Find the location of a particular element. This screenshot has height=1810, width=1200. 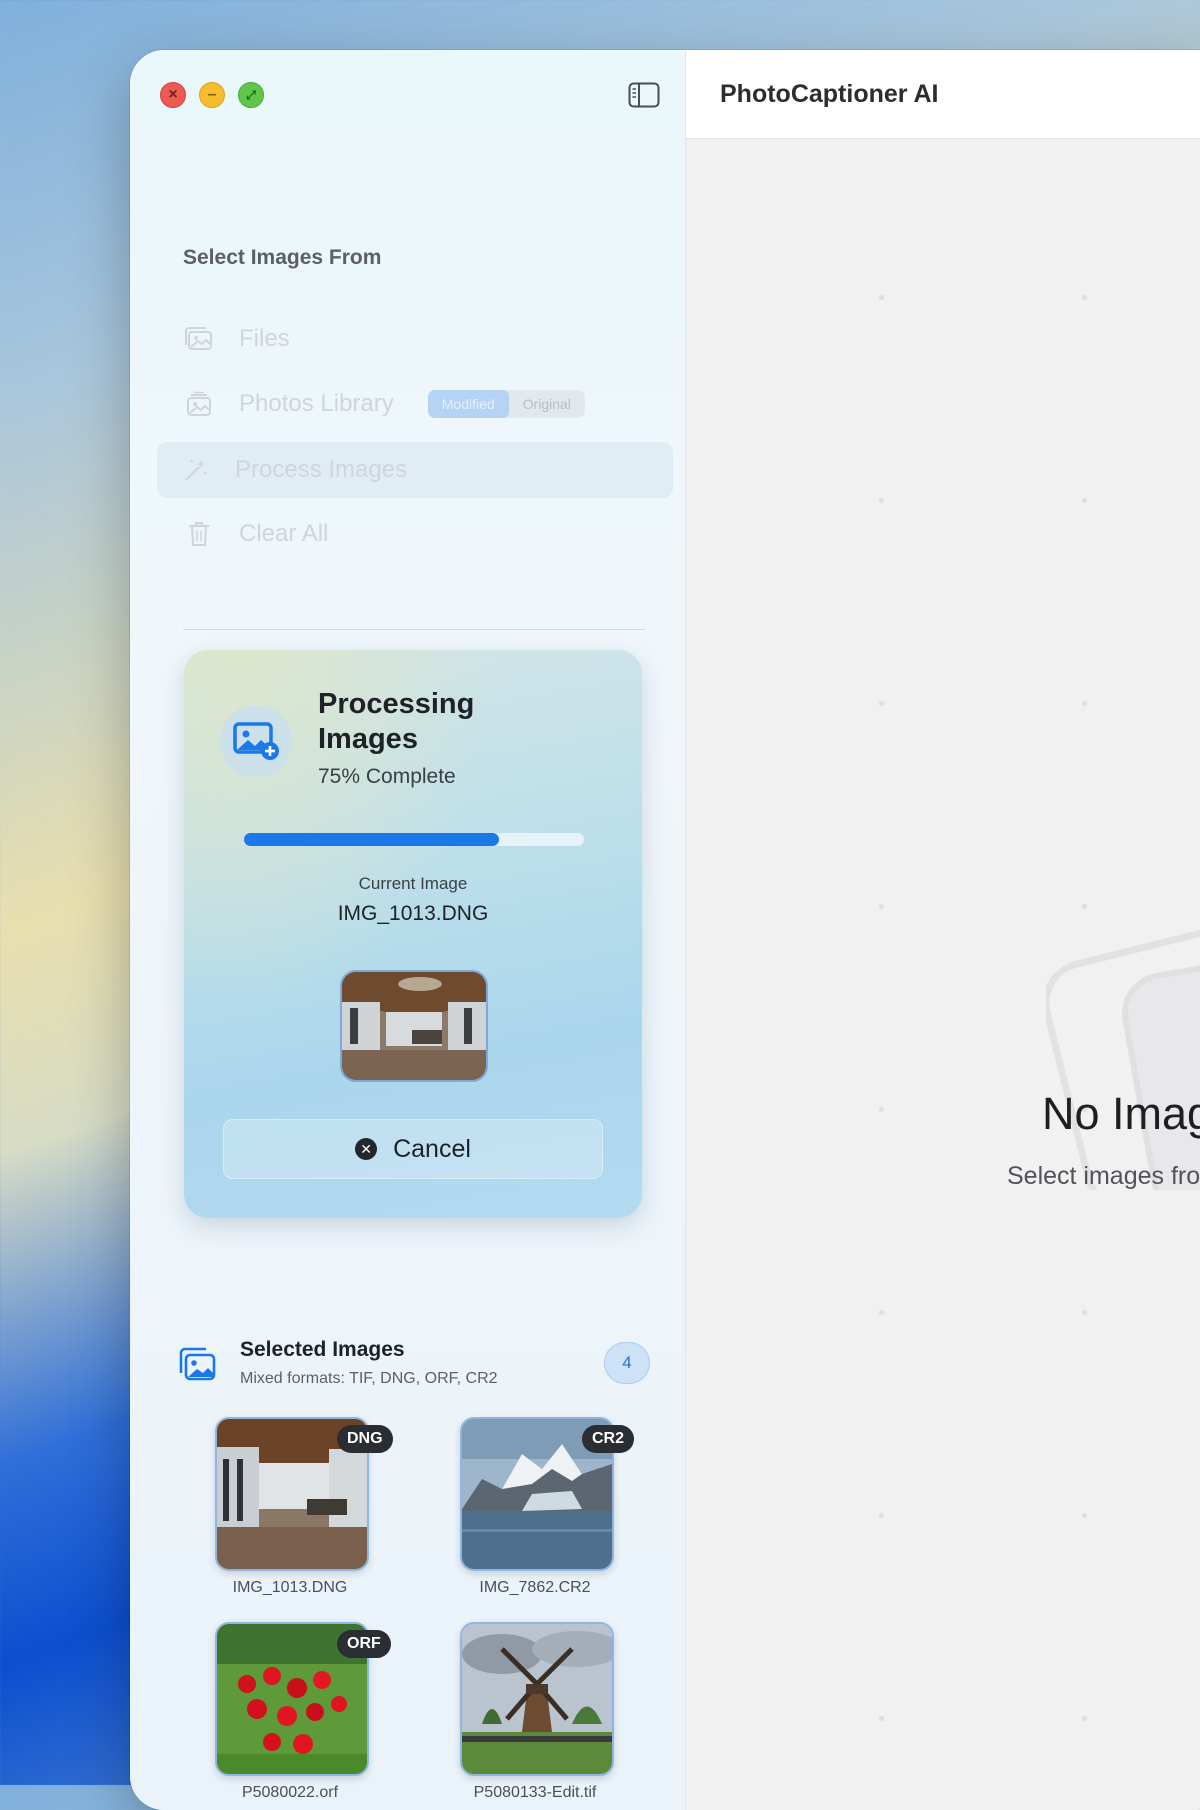

photo-badge-plus-icon is located at coordinates (256, 741).